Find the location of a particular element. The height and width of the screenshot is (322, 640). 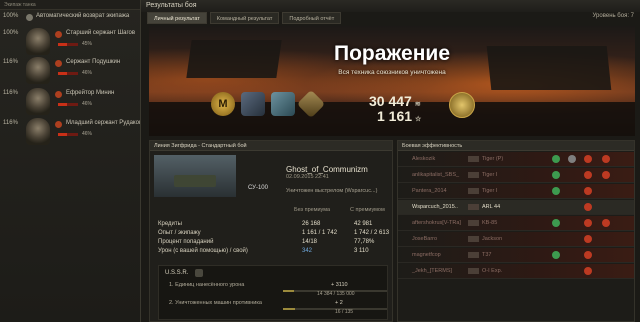

credits-value: 30 447 is located at coordinates (390, 101).